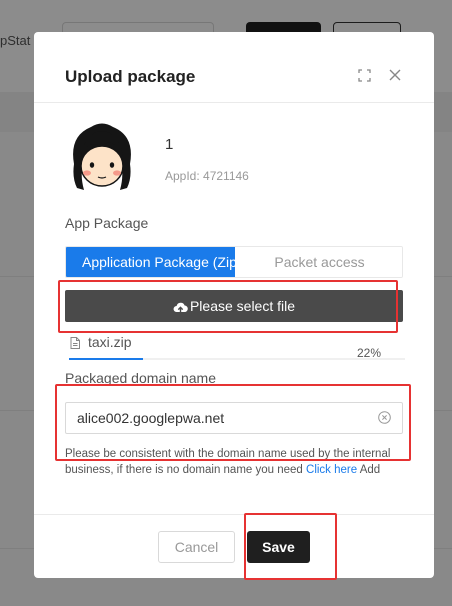 The width and height of the screenshot is (452, 606). What do you see at coordinates (234, 102) in the screenshot?
I see `header-divider` at bounding box center [234, 102].